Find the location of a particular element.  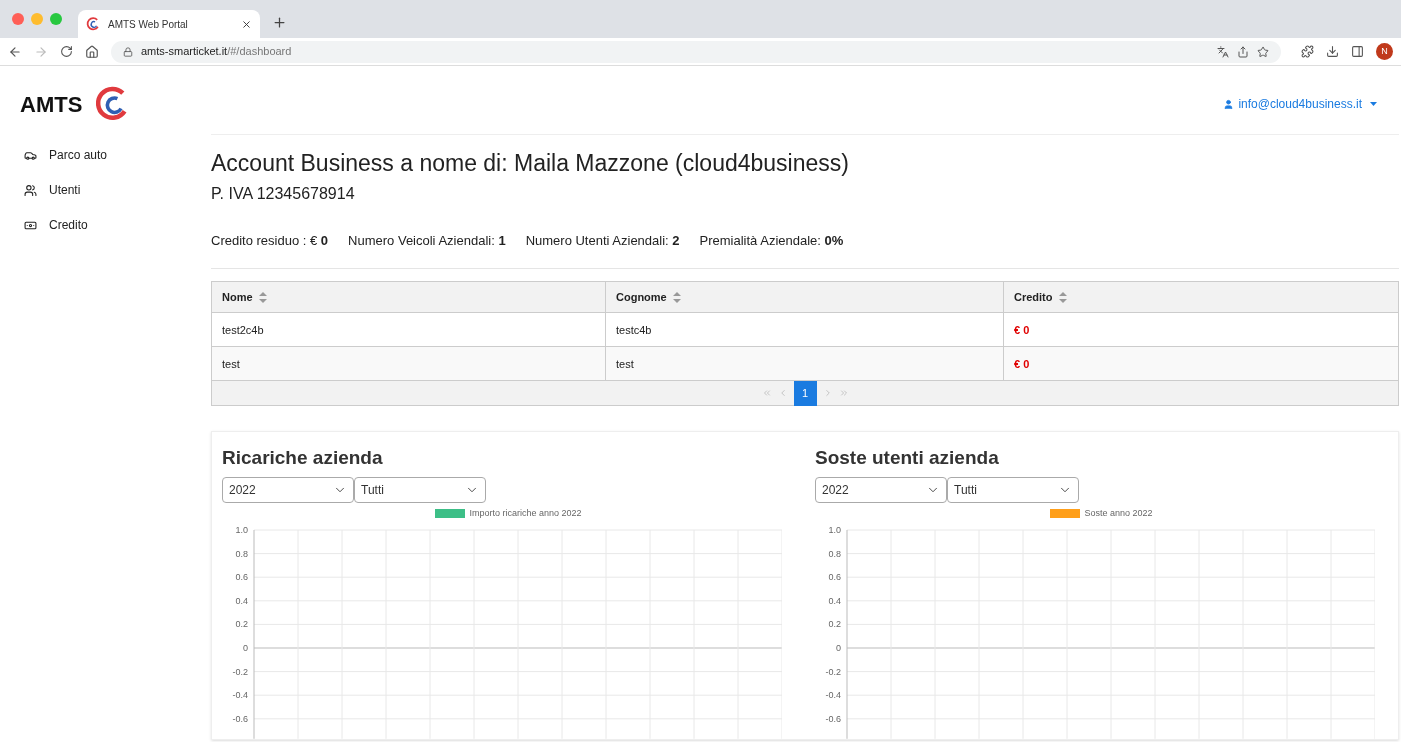

account-title: Account Business a nome di: Maila Mazzone (cloud4business) is located at coordinates (530, 163).